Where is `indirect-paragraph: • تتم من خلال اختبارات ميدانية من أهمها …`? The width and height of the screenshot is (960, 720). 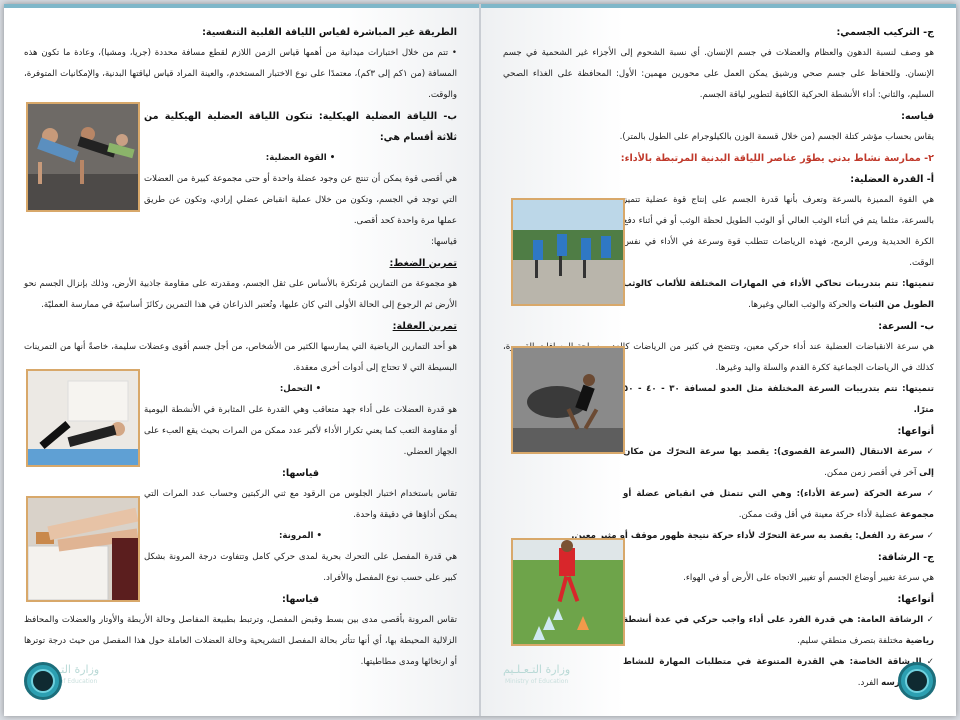 indirect-paragraph: • تتم من خلال اختبارات ميدانية من أهمها … is located at coordinates (240, 74).